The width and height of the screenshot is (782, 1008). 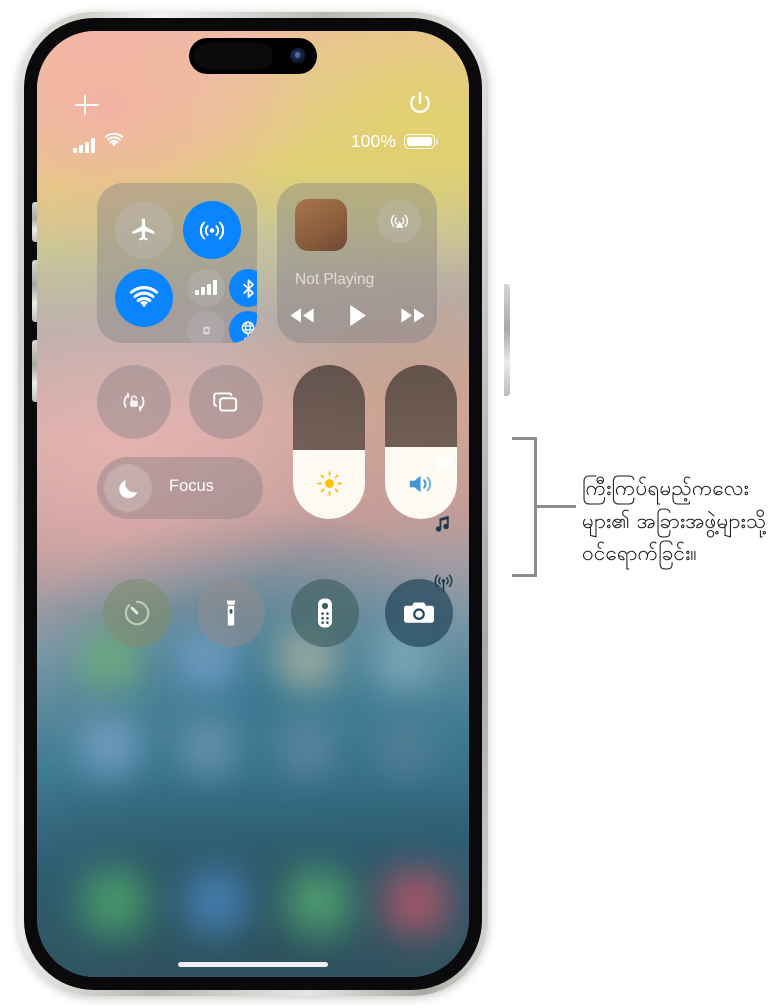 I want to click on battery-full-icon, so click(x=421, y=141).